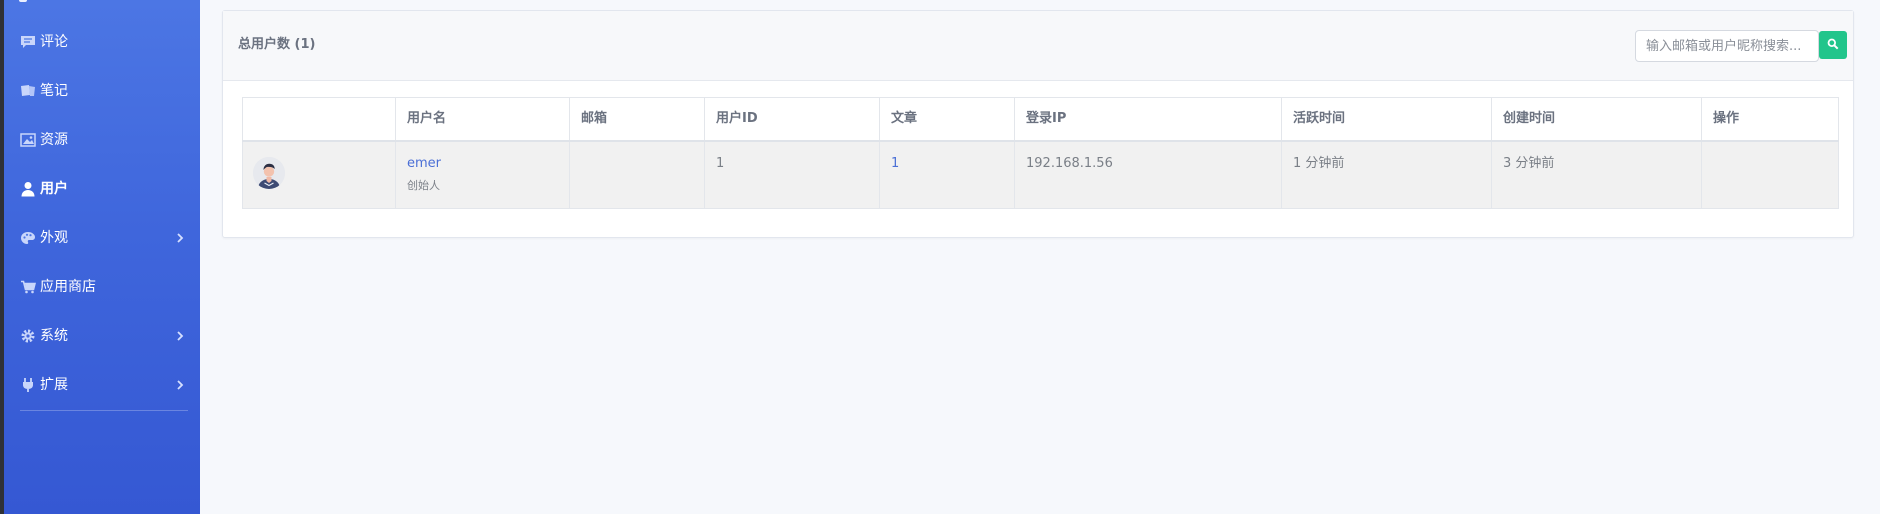 Image resolution: width=1880 pixels, height=514 pixels. I want to click on sidebar-item-label: 笔记, so click(54, 91).